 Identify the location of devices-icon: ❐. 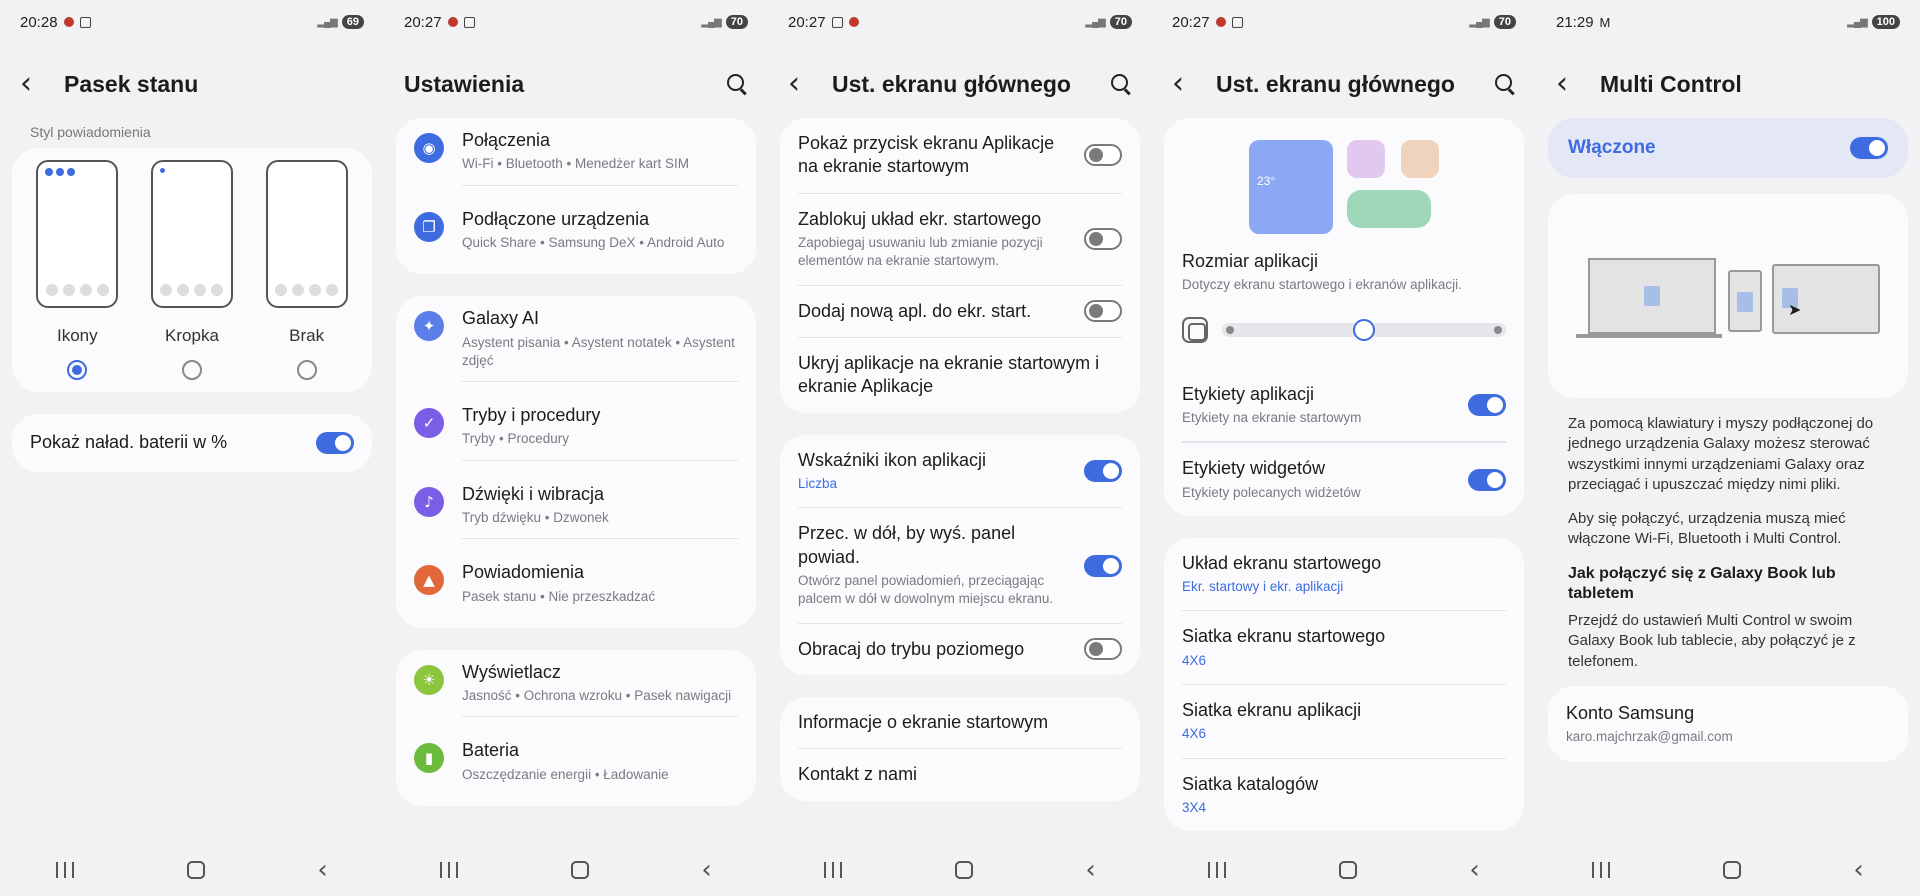
(429, 226).